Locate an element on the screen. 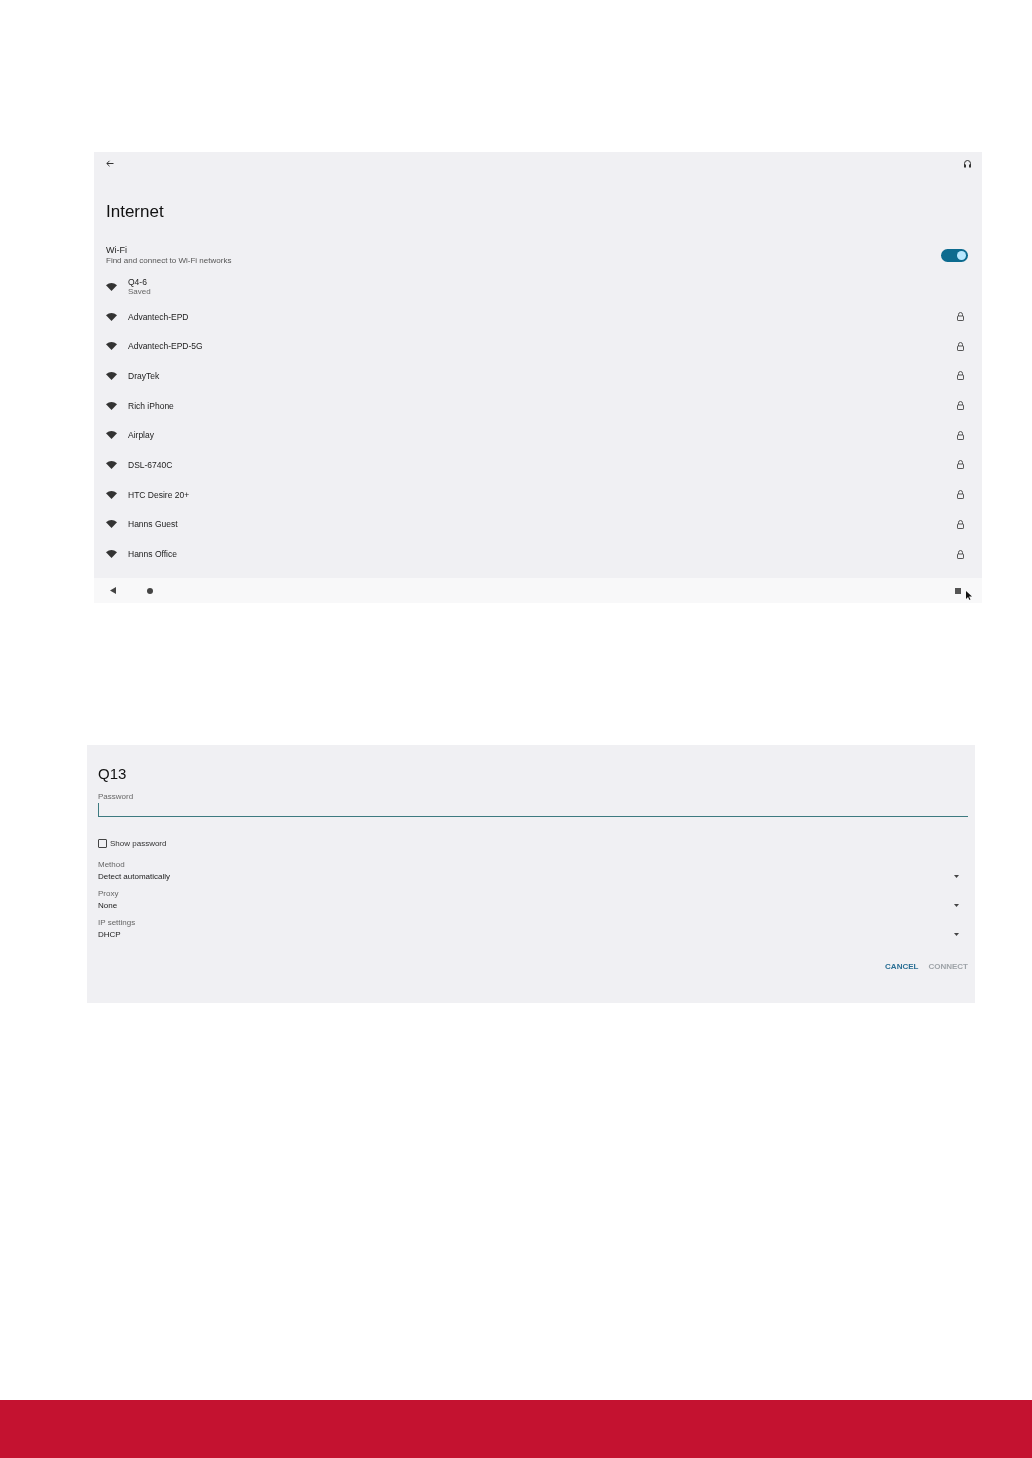 The image size is (1032, 1458). dropdown-label: Method is located at coordinates (112, 864).